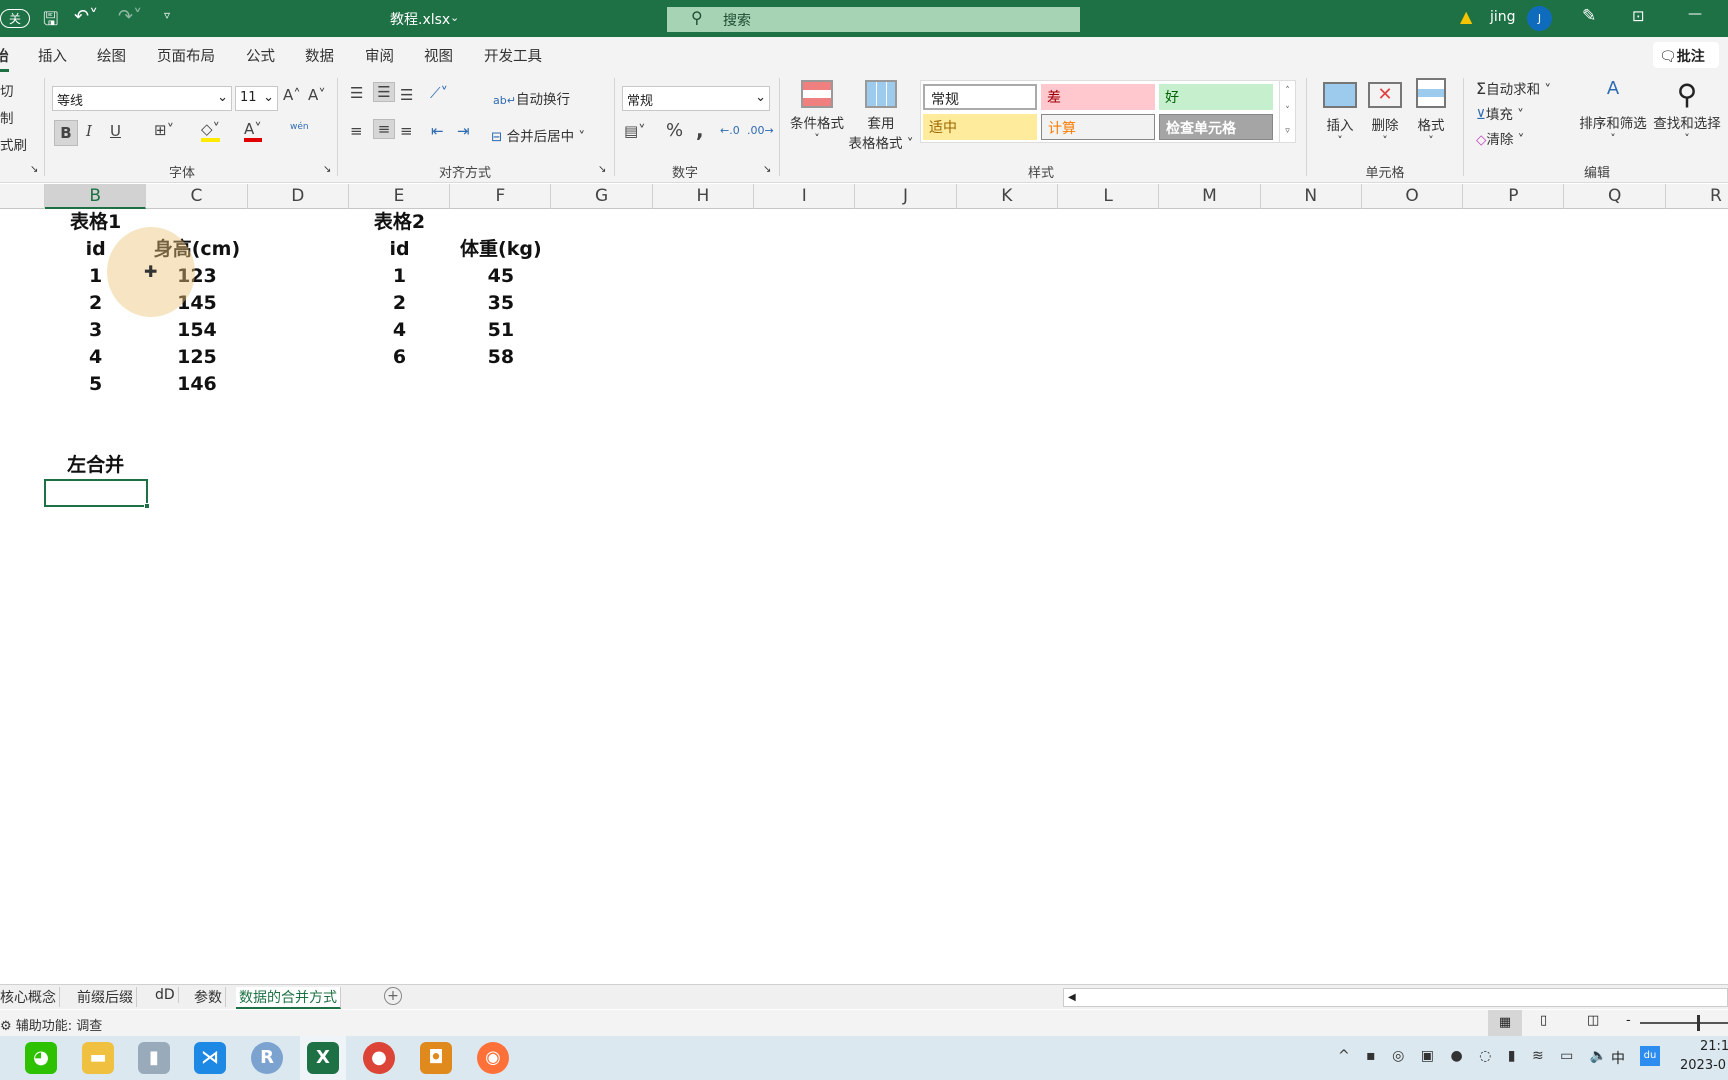 The width and height of the screenshot is (1728, 1080). Describe the element at coordinates (1385, 114) in the screenshot. I see `delete-cells-button: ✕ 删除 ˅` at that location.